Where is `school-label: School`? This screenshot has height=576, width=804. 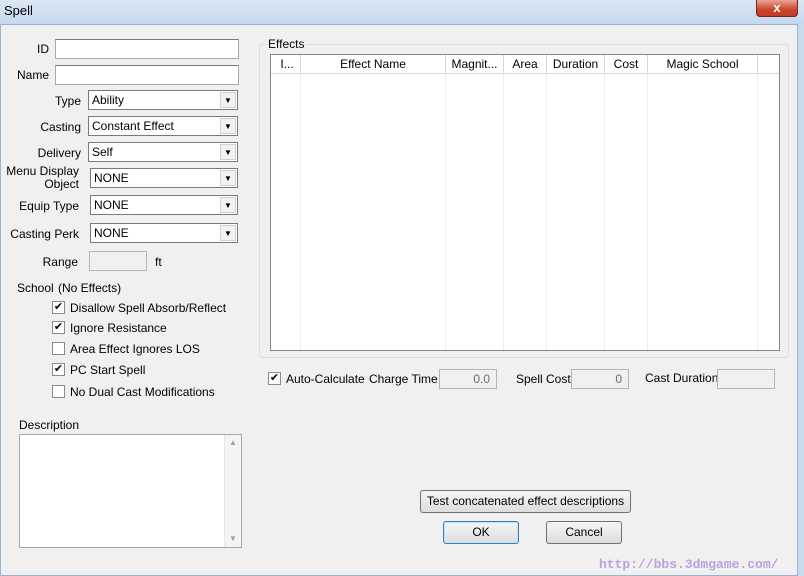
school-label: School is located at coordinates (35, 288).